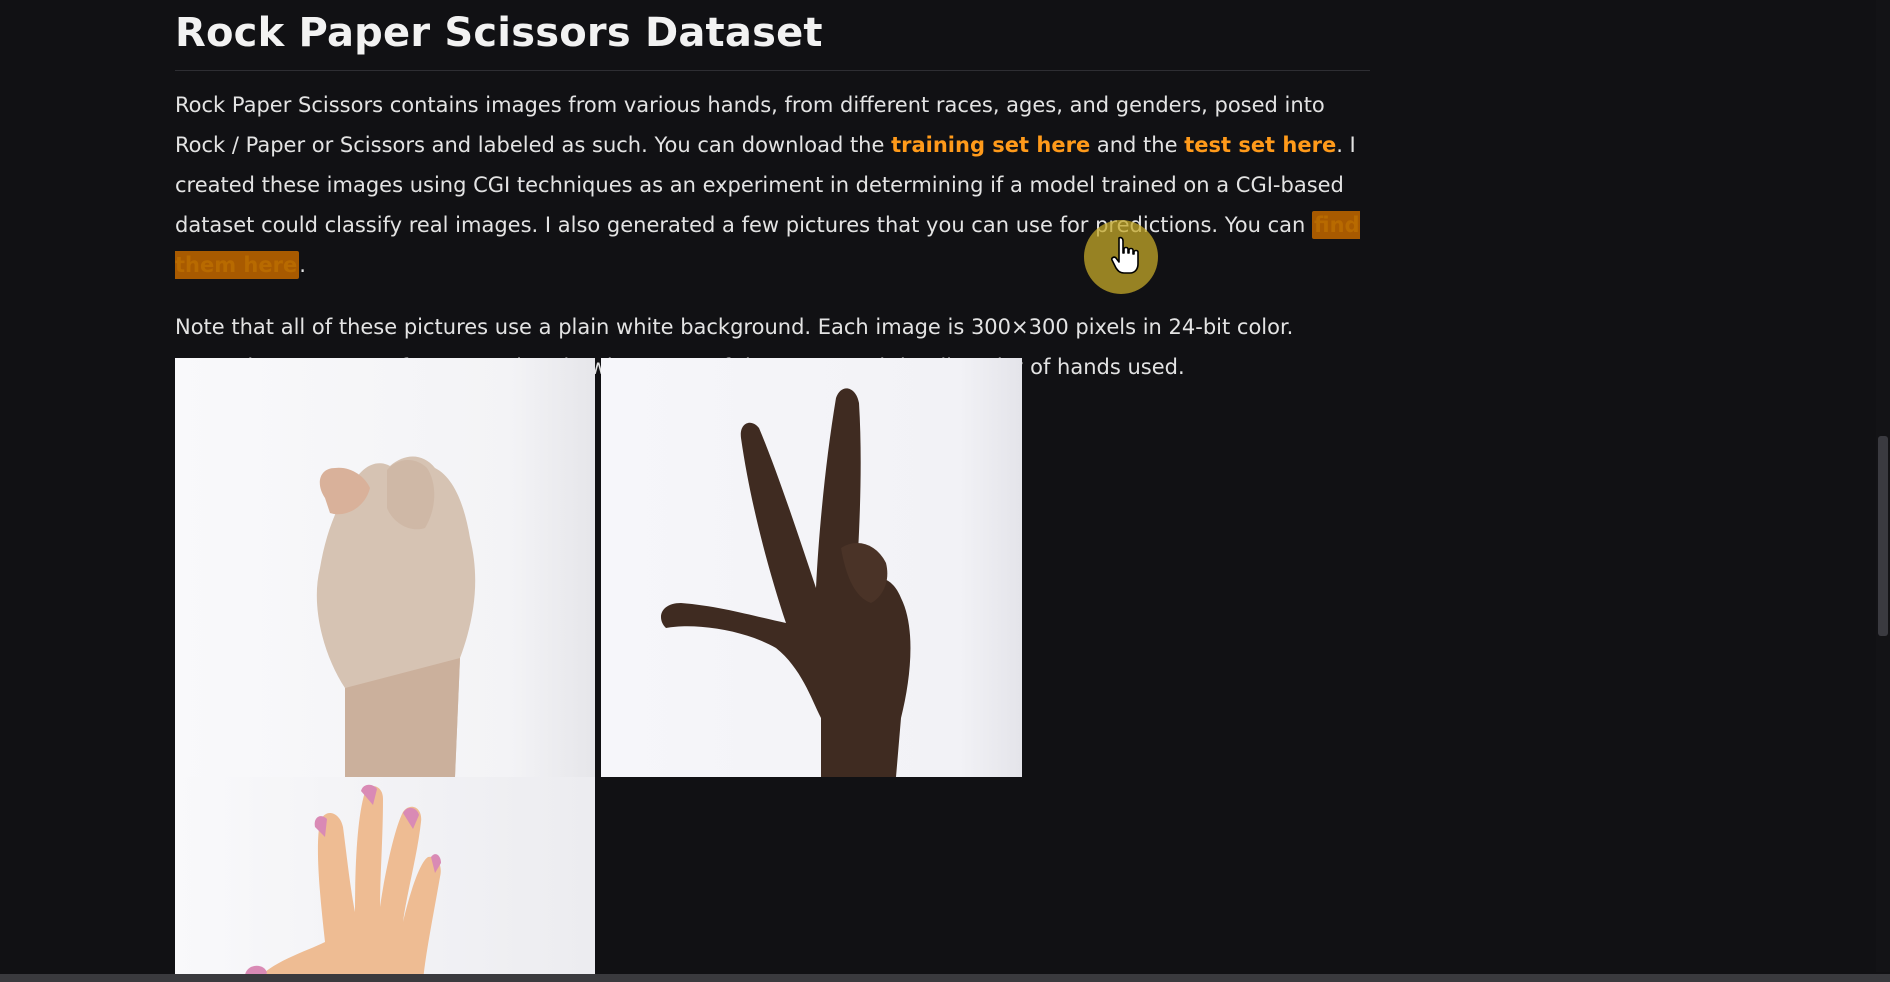 This screenshot has height=982, width=1890. What do you see at coordinates (990, 145) in the screenshot?
I see `training-set-link: training set here` at bounding box center [990, 145].